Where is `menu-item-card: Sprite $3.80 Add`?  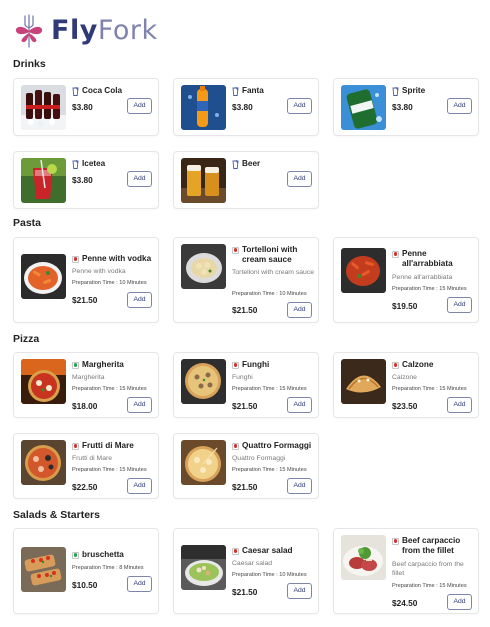
menu-item-card: Sprite $3.80 Add is located at coordinates (406, 107).